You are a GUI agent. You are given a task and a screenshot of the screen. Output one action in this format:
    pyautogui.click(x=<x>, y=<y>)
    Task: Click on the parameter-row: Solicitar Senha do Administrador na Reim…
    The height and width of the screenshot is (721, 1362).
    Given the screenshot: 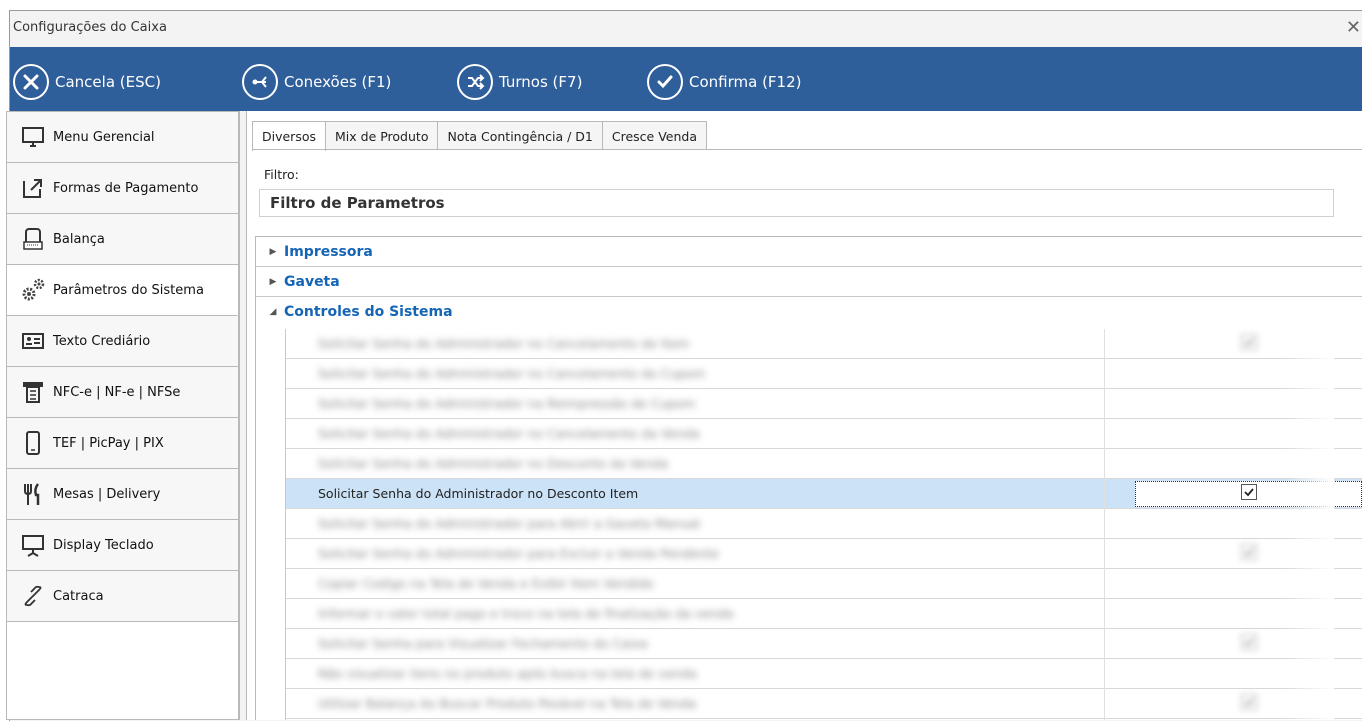 What is the action you would take?
    pyautogui.click(x=824, y=404)
    